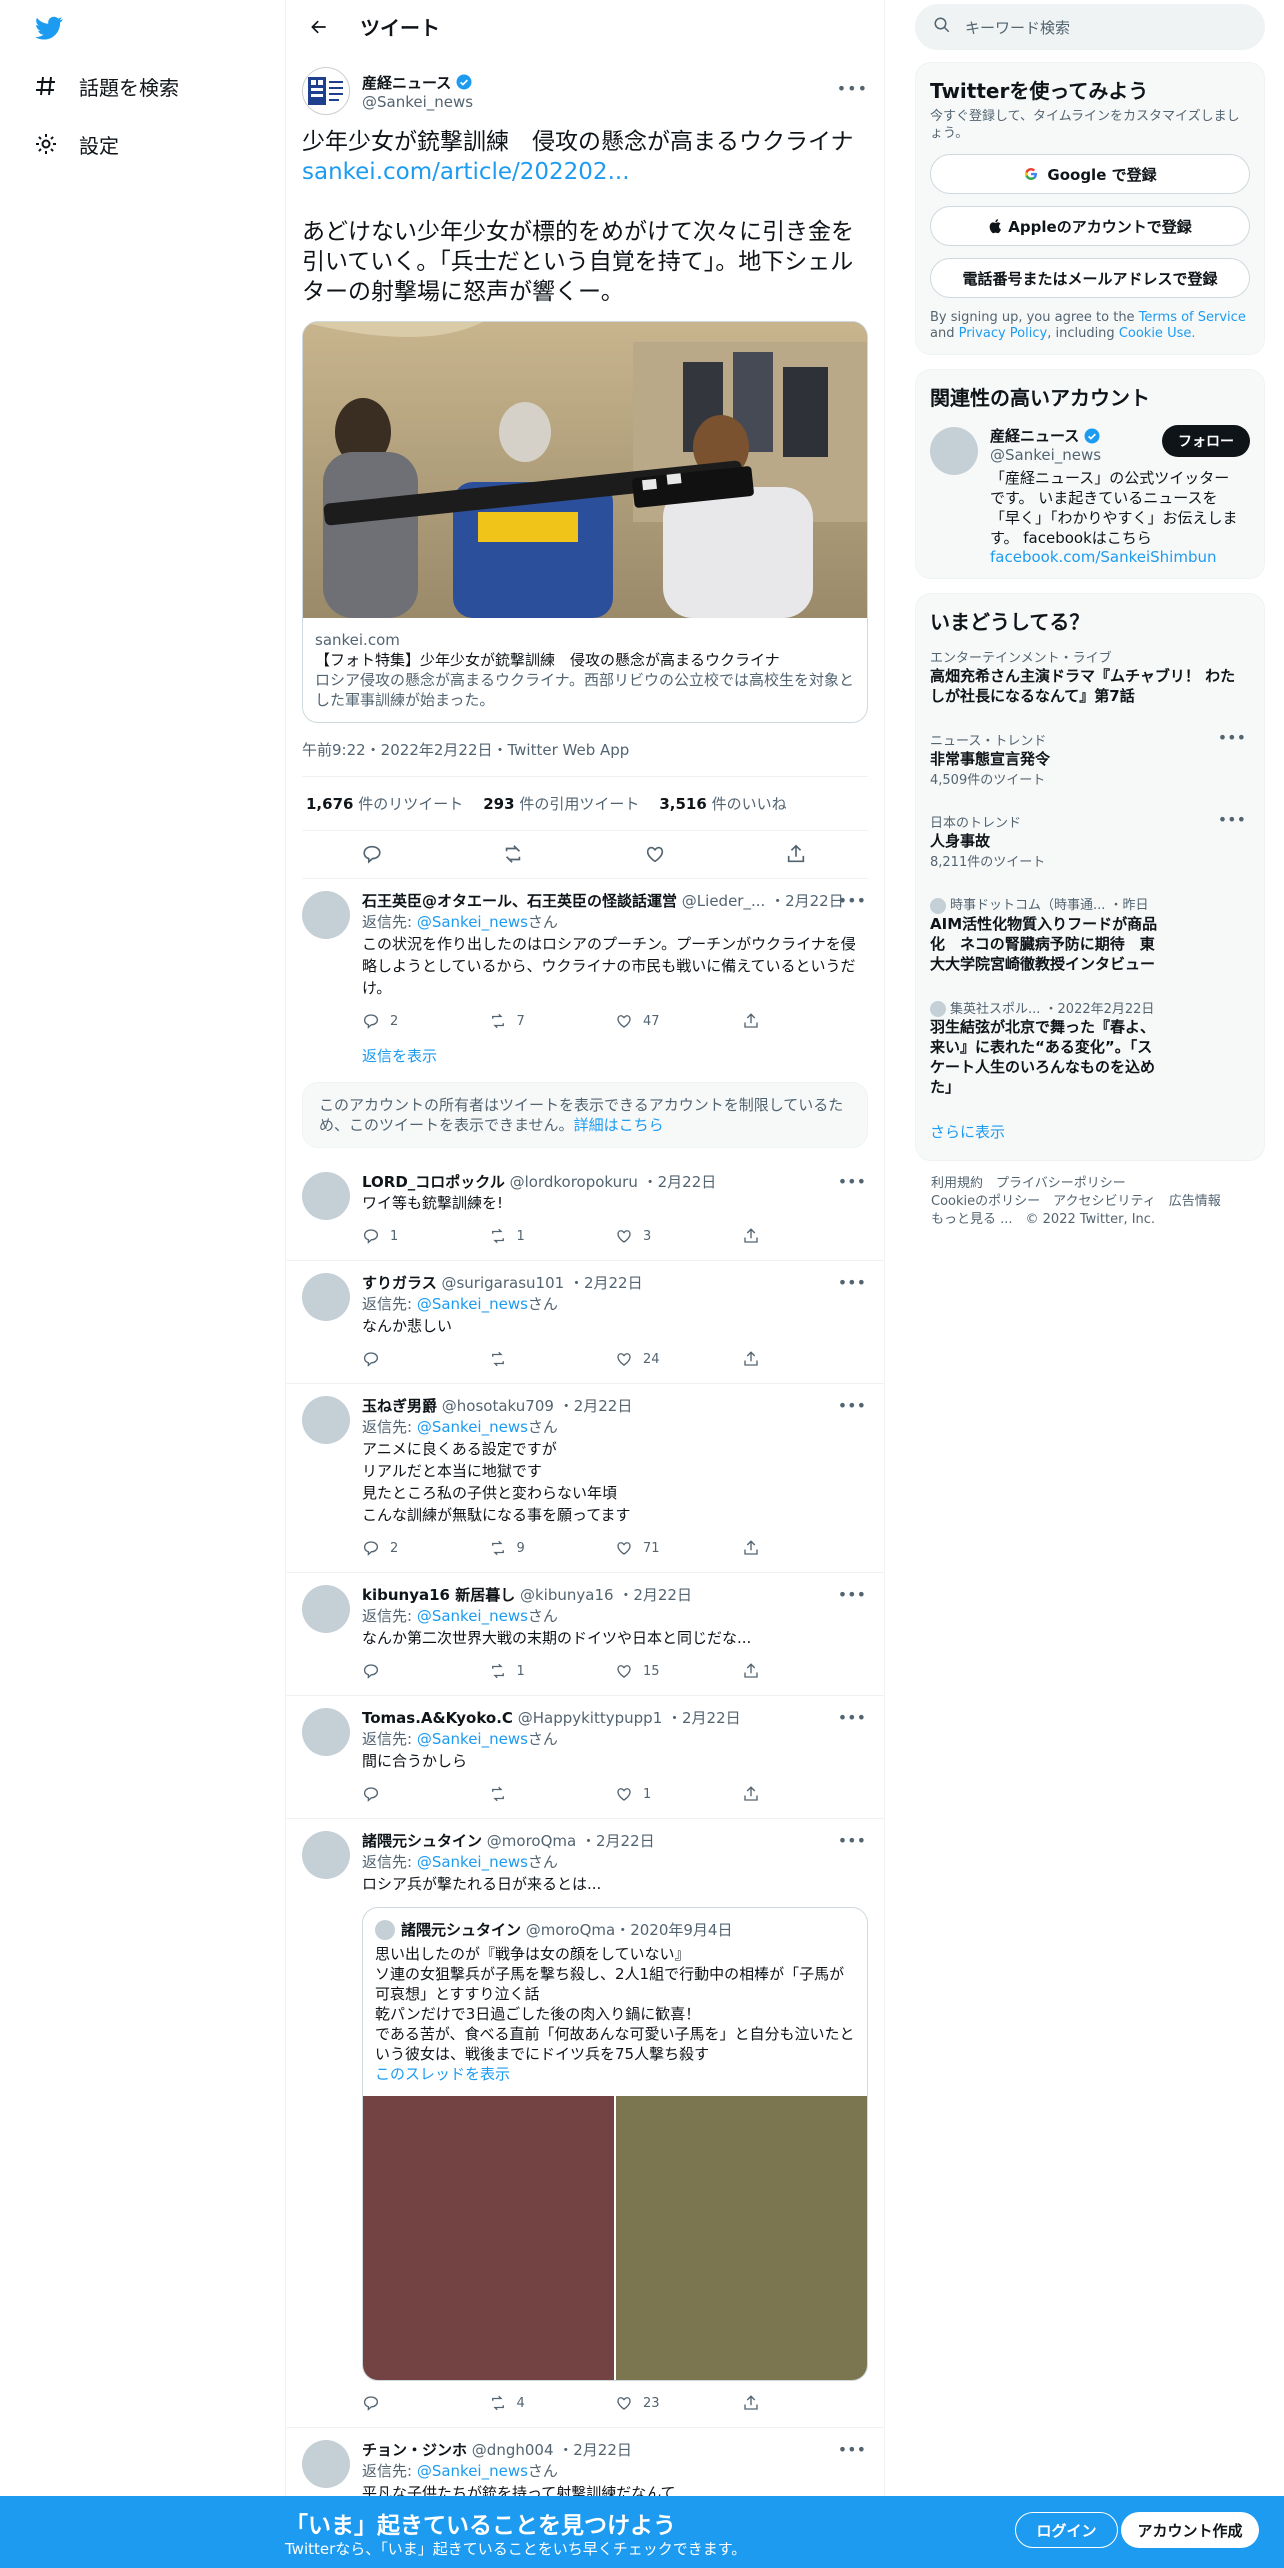 This screenshot has height=2568, width=1284. What do you see at coordinates (552, 1021) in the screenshot?
I see `retweet-button: 7` at bounding box center [552, 1021].